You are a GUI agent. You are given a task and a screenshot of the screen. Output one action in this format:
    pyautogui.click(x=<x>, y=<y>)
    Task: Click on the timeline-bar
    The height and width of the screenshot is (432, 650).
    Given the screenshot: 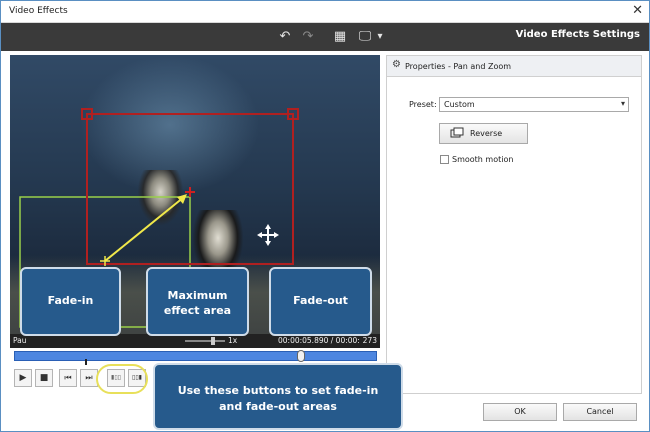 What is the action you would take?
    pyautogui.click(x=195, y=357)
    